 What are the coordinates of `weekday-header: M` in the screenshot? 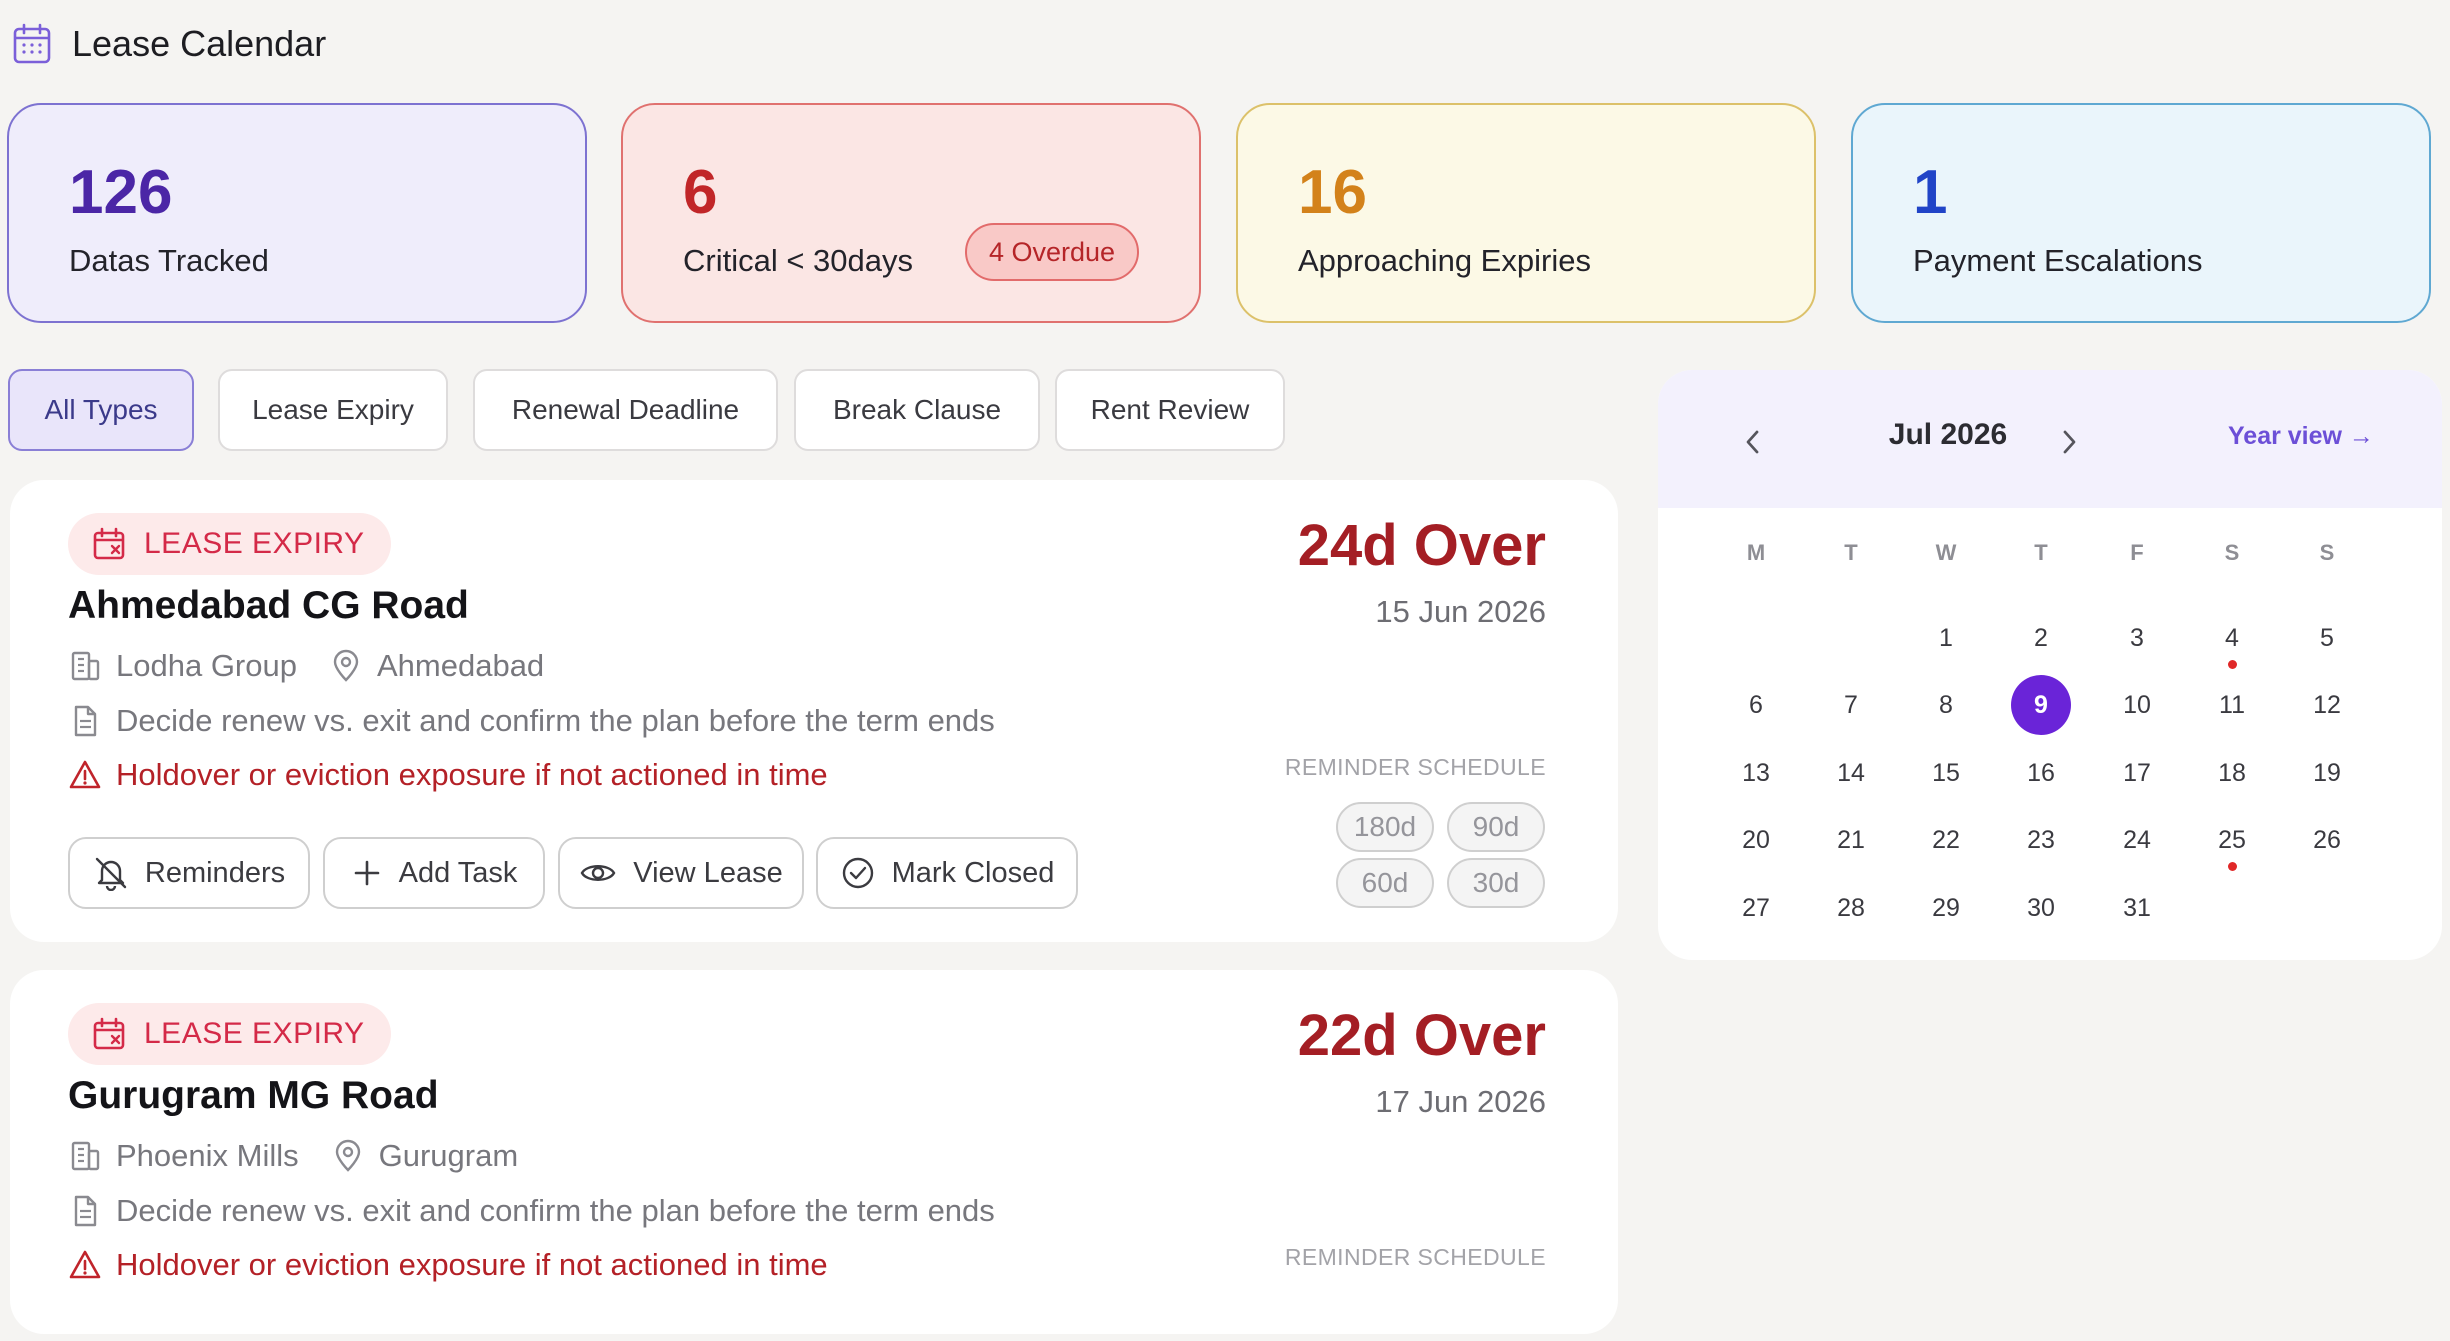 It's located at (1756, 552).